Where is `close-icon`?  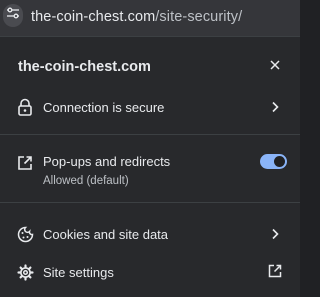 close-icon is located at coordinates (275, 67).